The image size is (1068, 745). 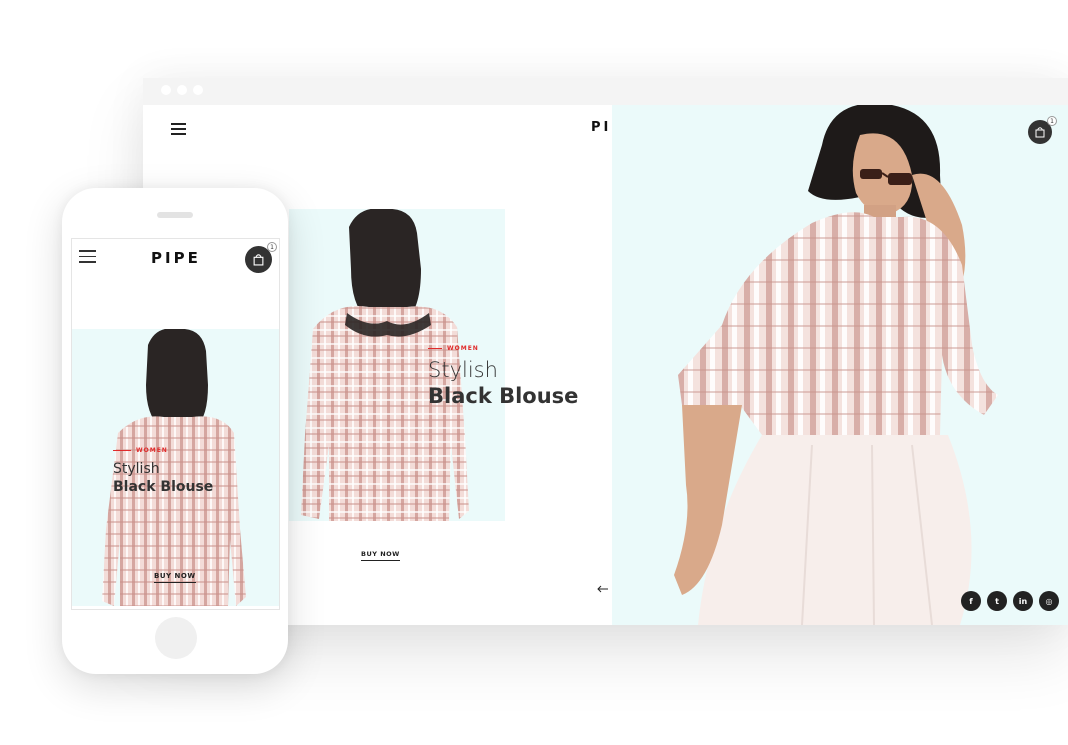 I want to click on phone-speaker, so click(x=175, y=215).